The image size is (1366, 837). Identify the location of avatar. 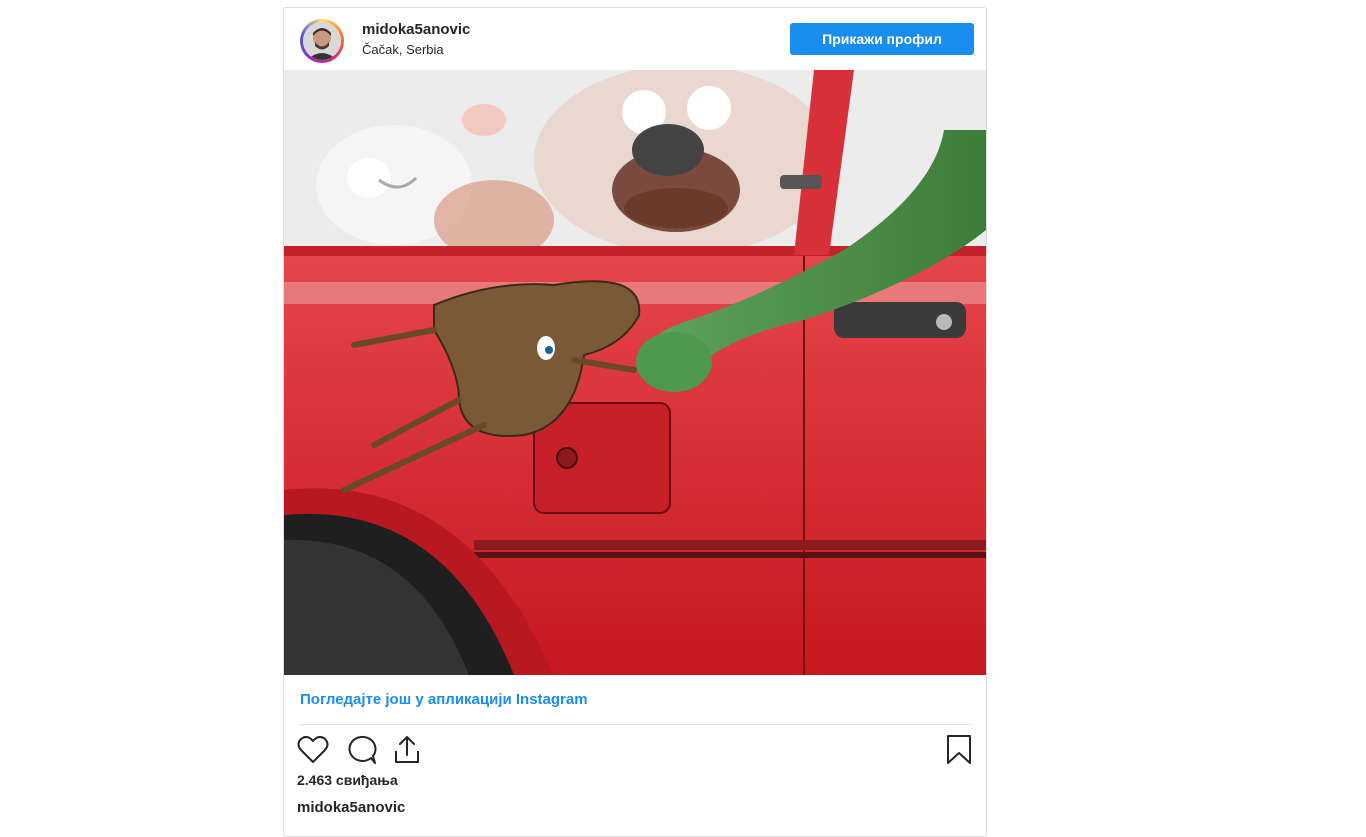
(322, 41).